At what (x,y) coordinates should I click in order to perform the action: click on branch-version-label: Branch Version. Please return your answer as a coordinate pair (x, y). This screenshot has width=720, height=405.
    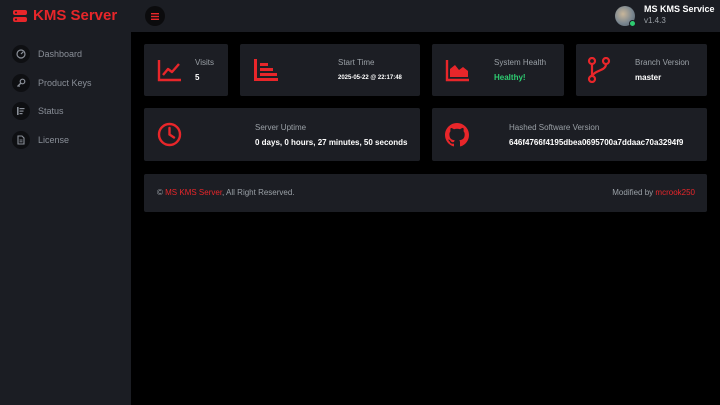
    Looking at the image, I should click on (662, 62).